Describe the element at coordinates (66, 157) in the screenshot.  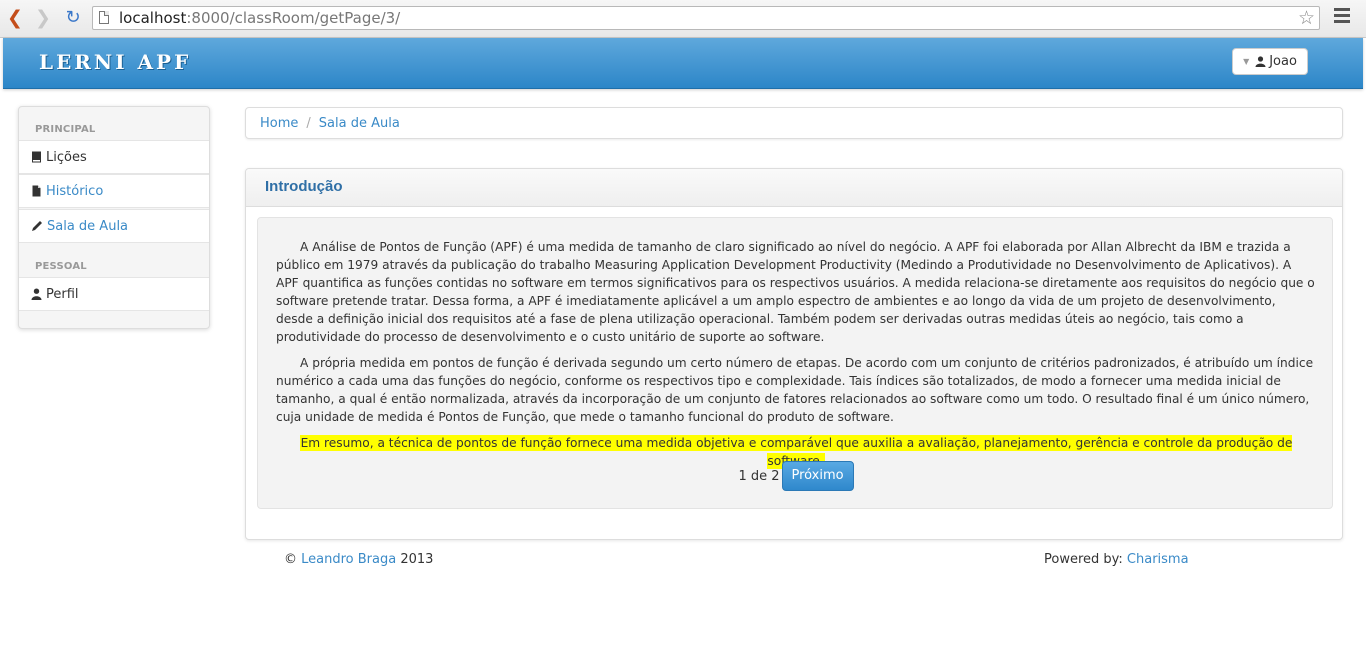
I see `sidebar-item-label: Lições` at that location.